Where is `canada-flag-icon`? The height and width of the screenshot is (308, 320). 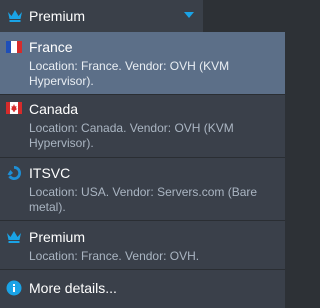
canada-flag-icon is located at coordinates (14, 109).